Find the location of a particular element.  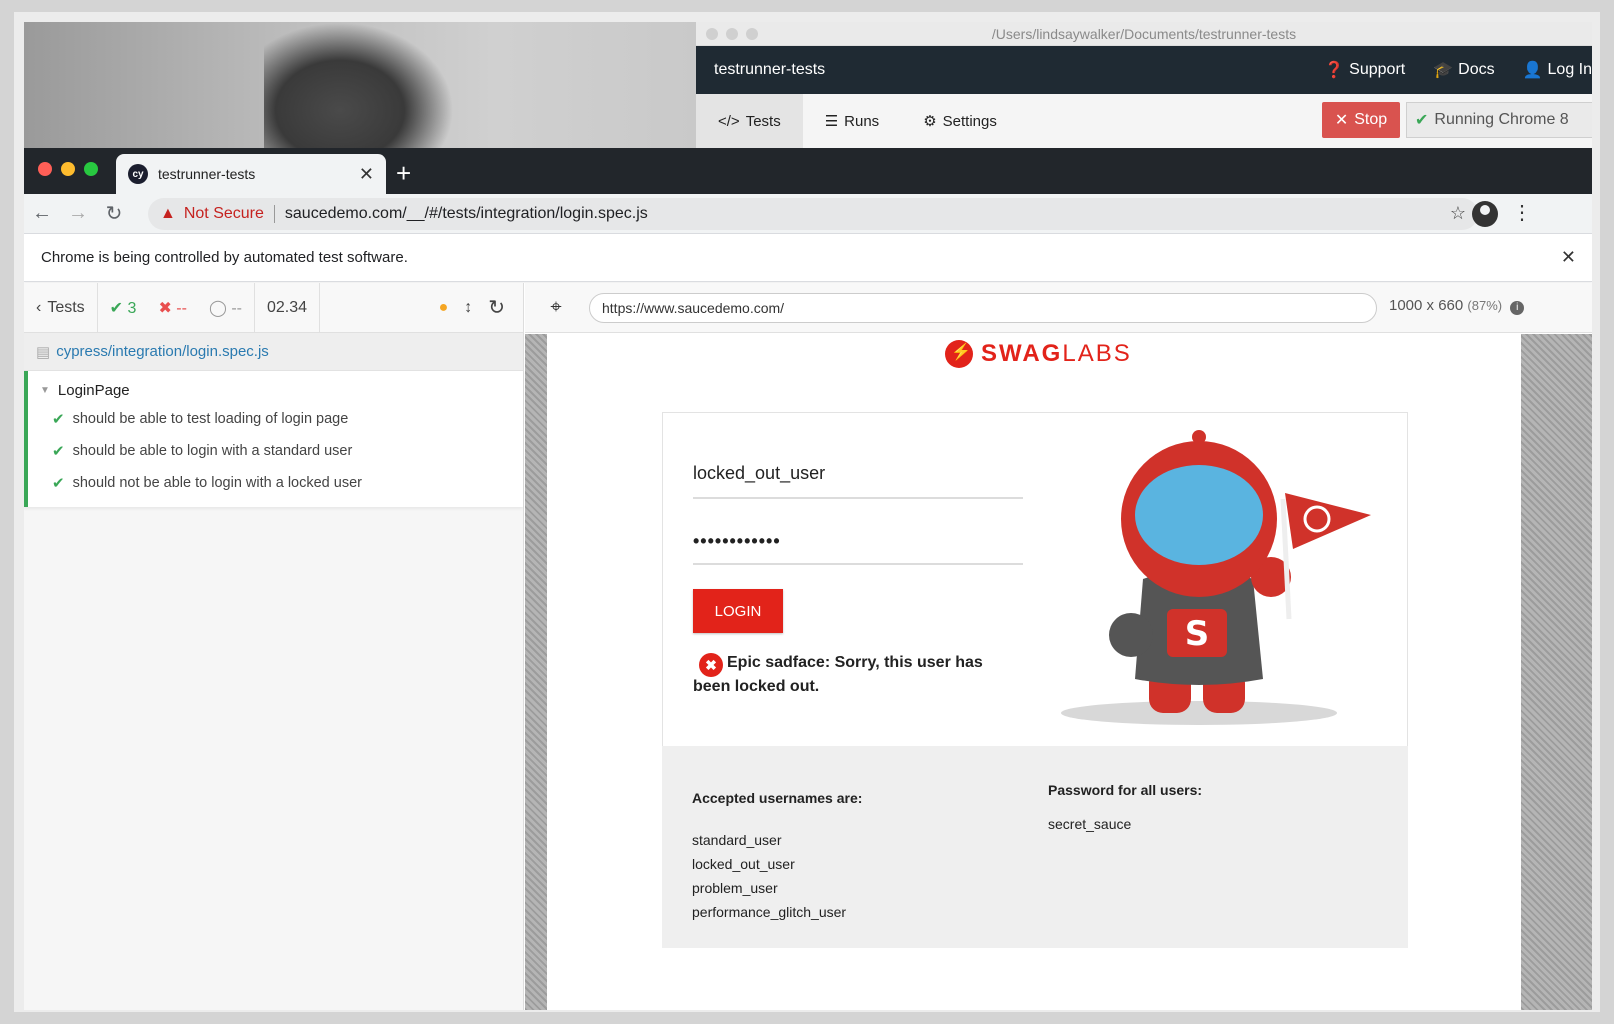

desktop-background is located at coordinates (360, 85).